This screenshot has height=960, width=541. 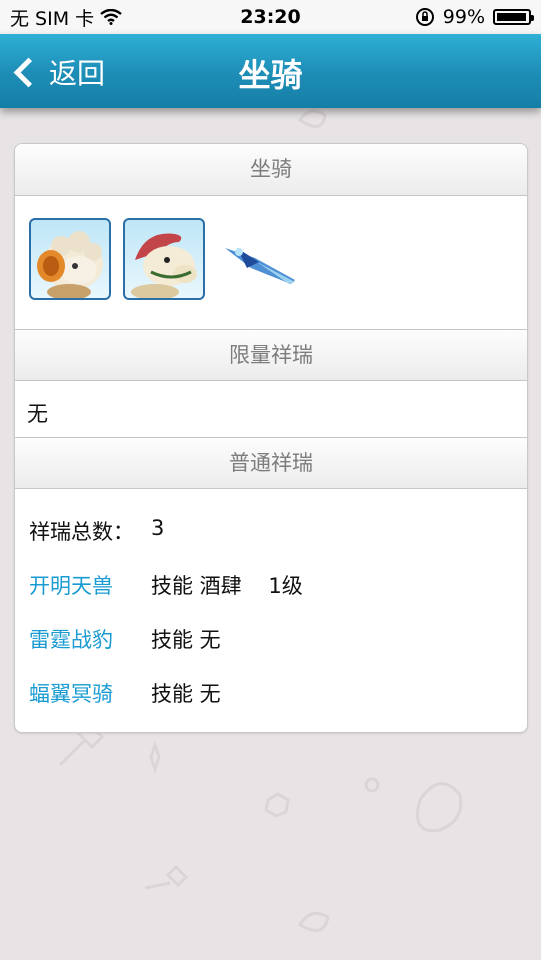 I want to click on mount-name-link: 开明天兽, so click(x=90, y=585).